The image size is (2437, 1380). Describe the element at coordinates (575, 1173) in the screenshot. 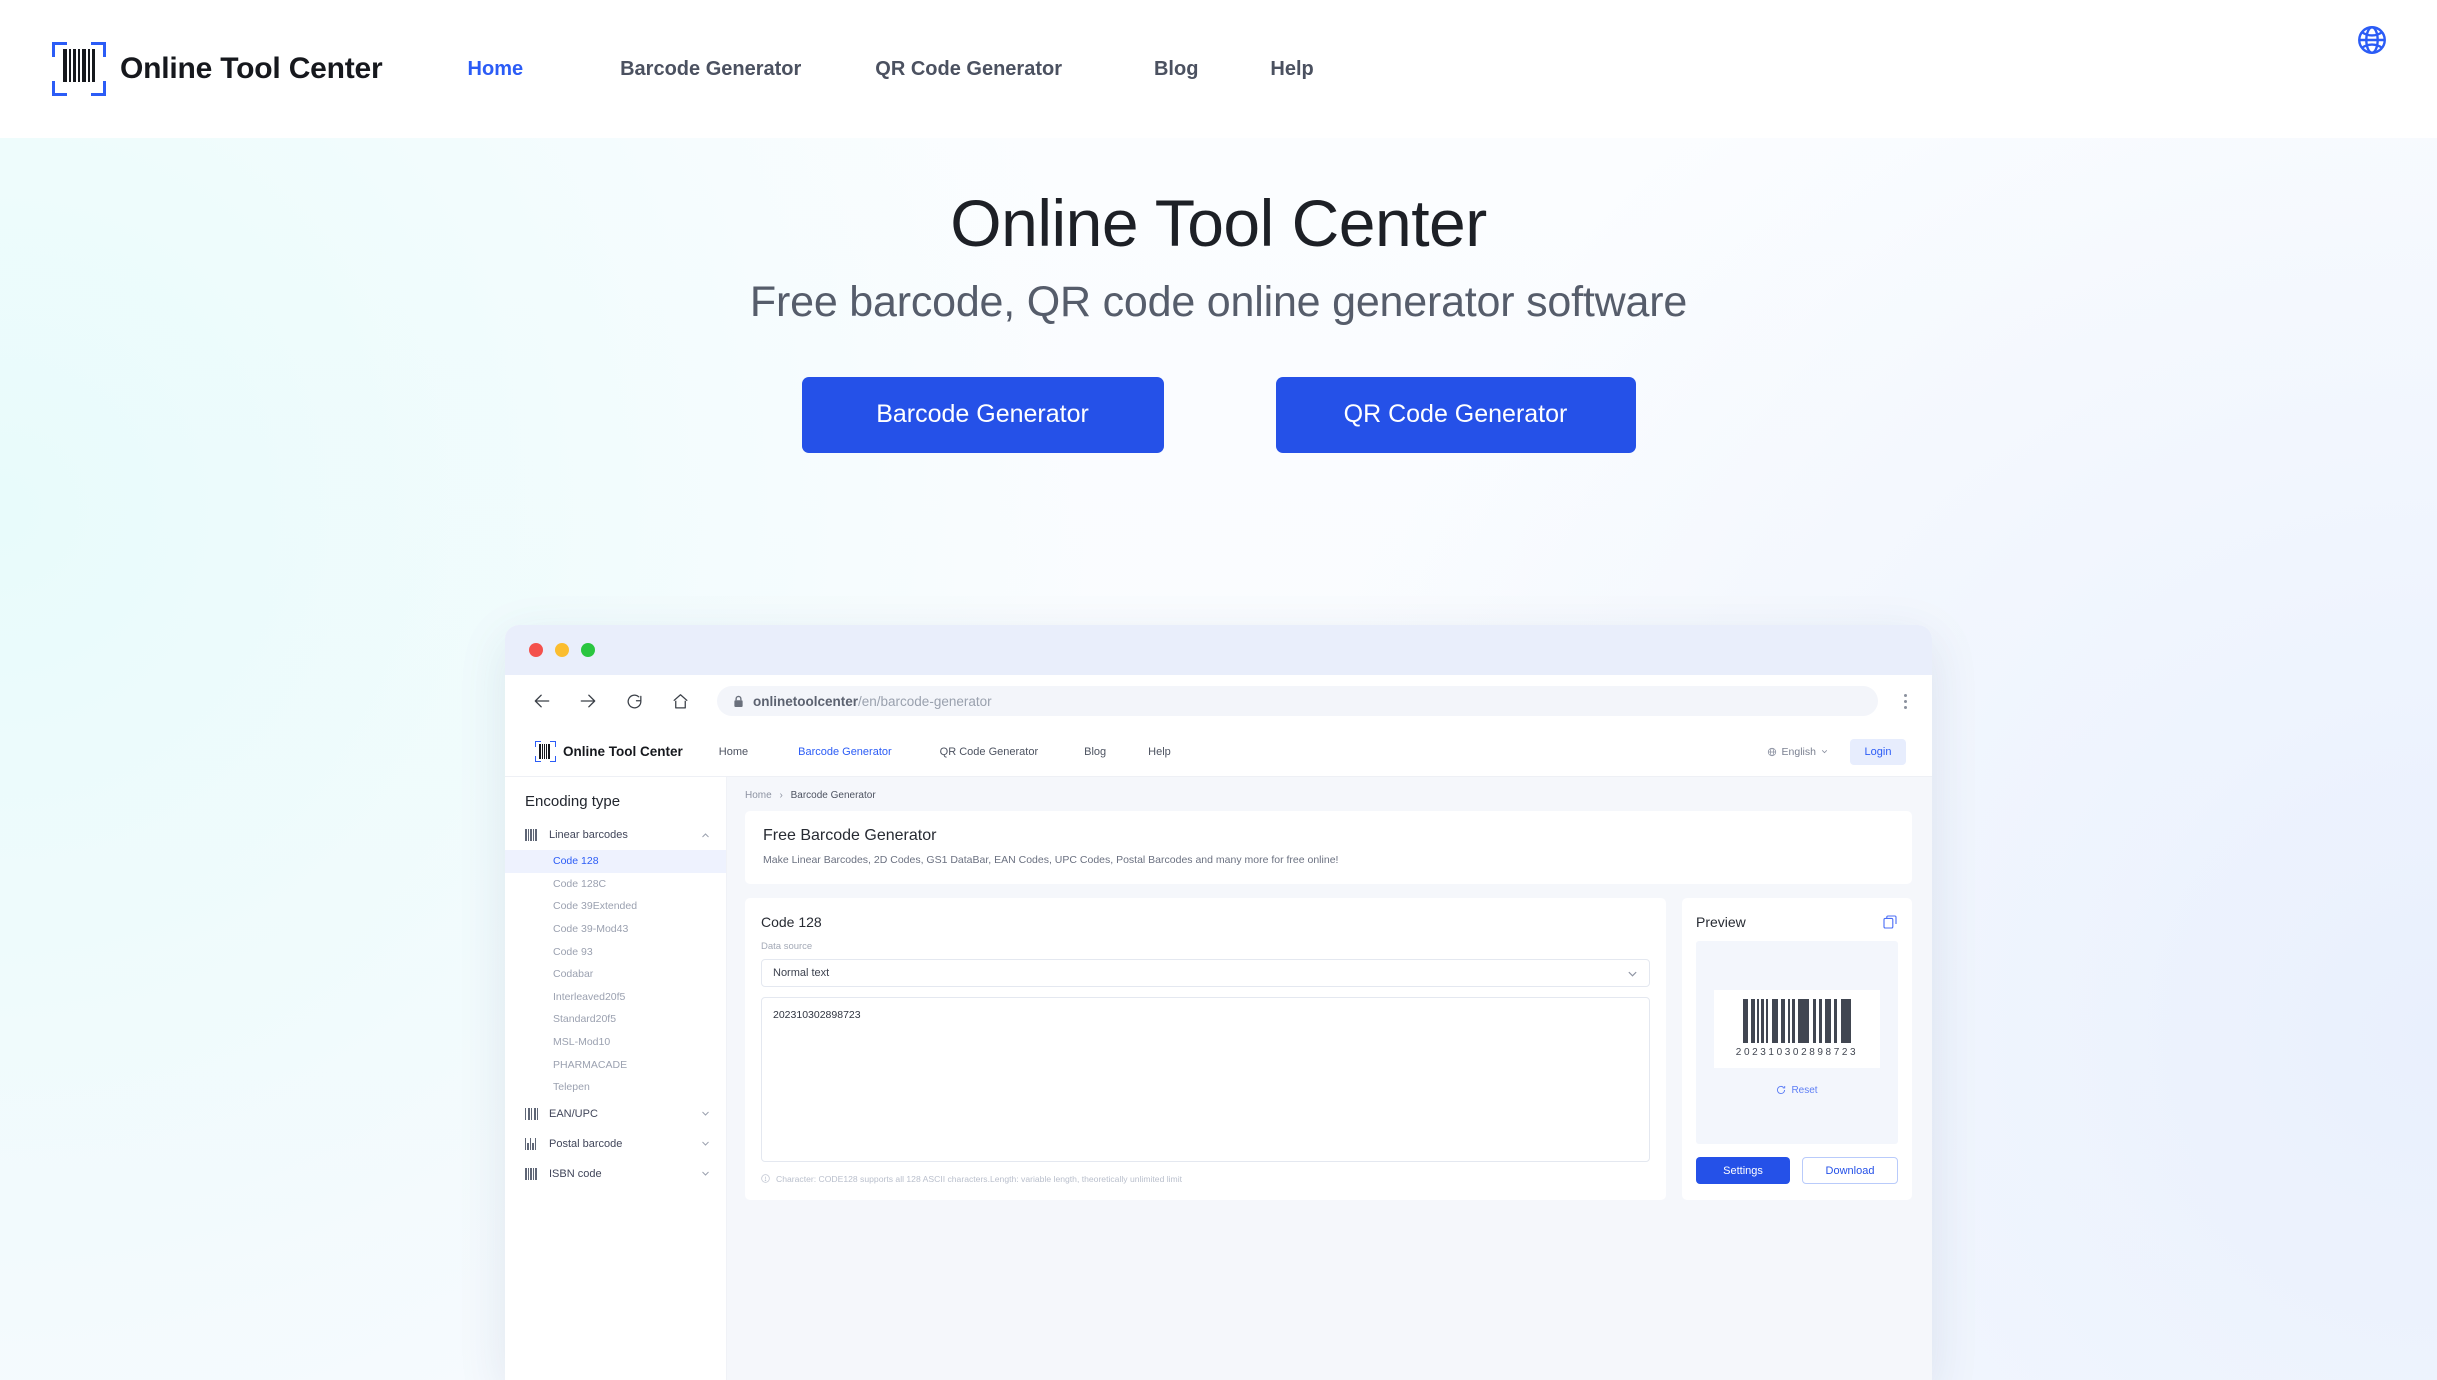

I see `sidebar-group-label: ISBN code` at that location.